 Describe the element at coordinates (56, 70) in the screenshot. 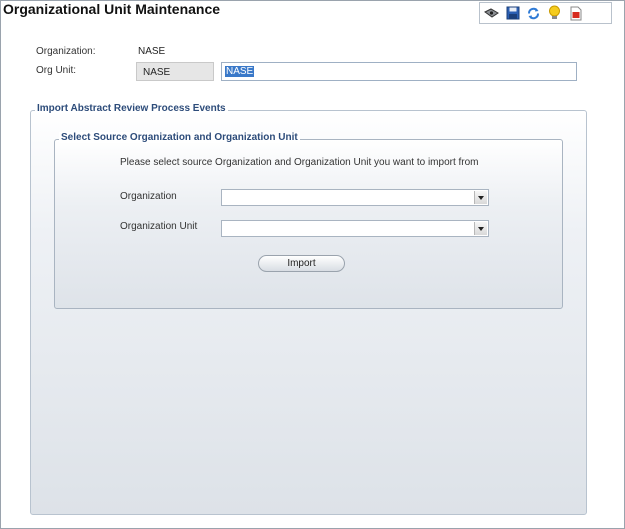

I see `org-unit-label: Org Unit:` at that location.